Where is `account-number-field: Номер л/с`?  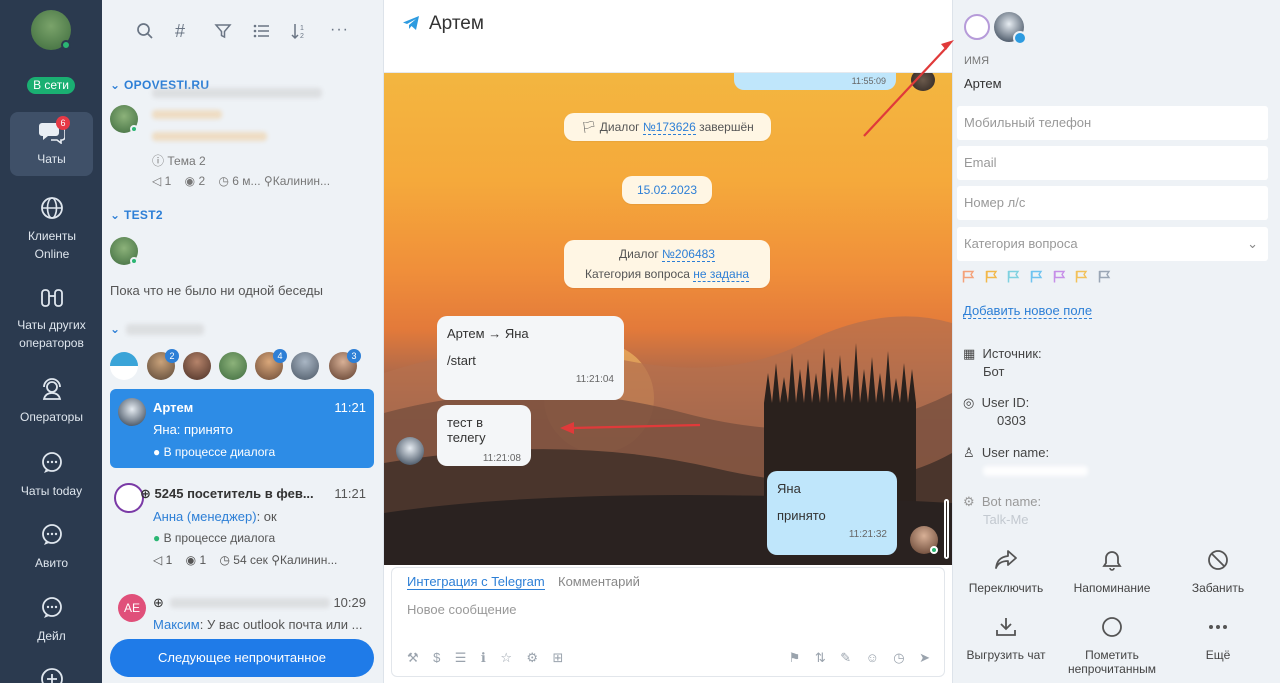 account-number-field: Номер л/с is located at coordinates (1112, 203).